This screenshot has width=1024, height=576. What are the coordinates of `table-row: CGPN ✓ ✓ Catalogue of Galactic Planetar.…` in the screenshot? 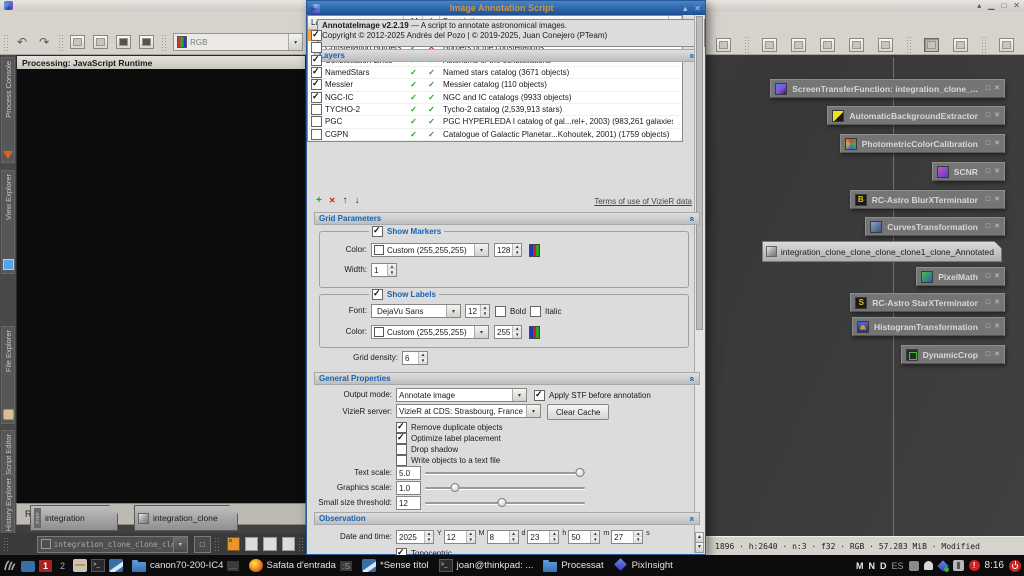 It's located at (495, 134).